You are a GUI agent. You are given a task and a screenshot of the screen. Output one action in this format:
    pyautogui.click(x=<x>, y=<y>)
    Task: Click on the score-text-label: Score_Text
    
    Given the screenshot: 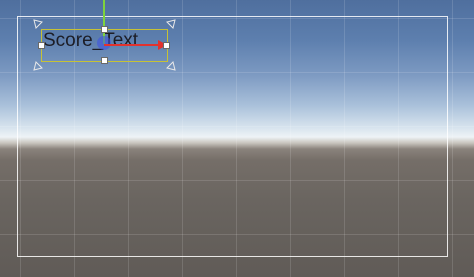 What is the action you would take?
    pyautogui.click(x=90, y=41)
    